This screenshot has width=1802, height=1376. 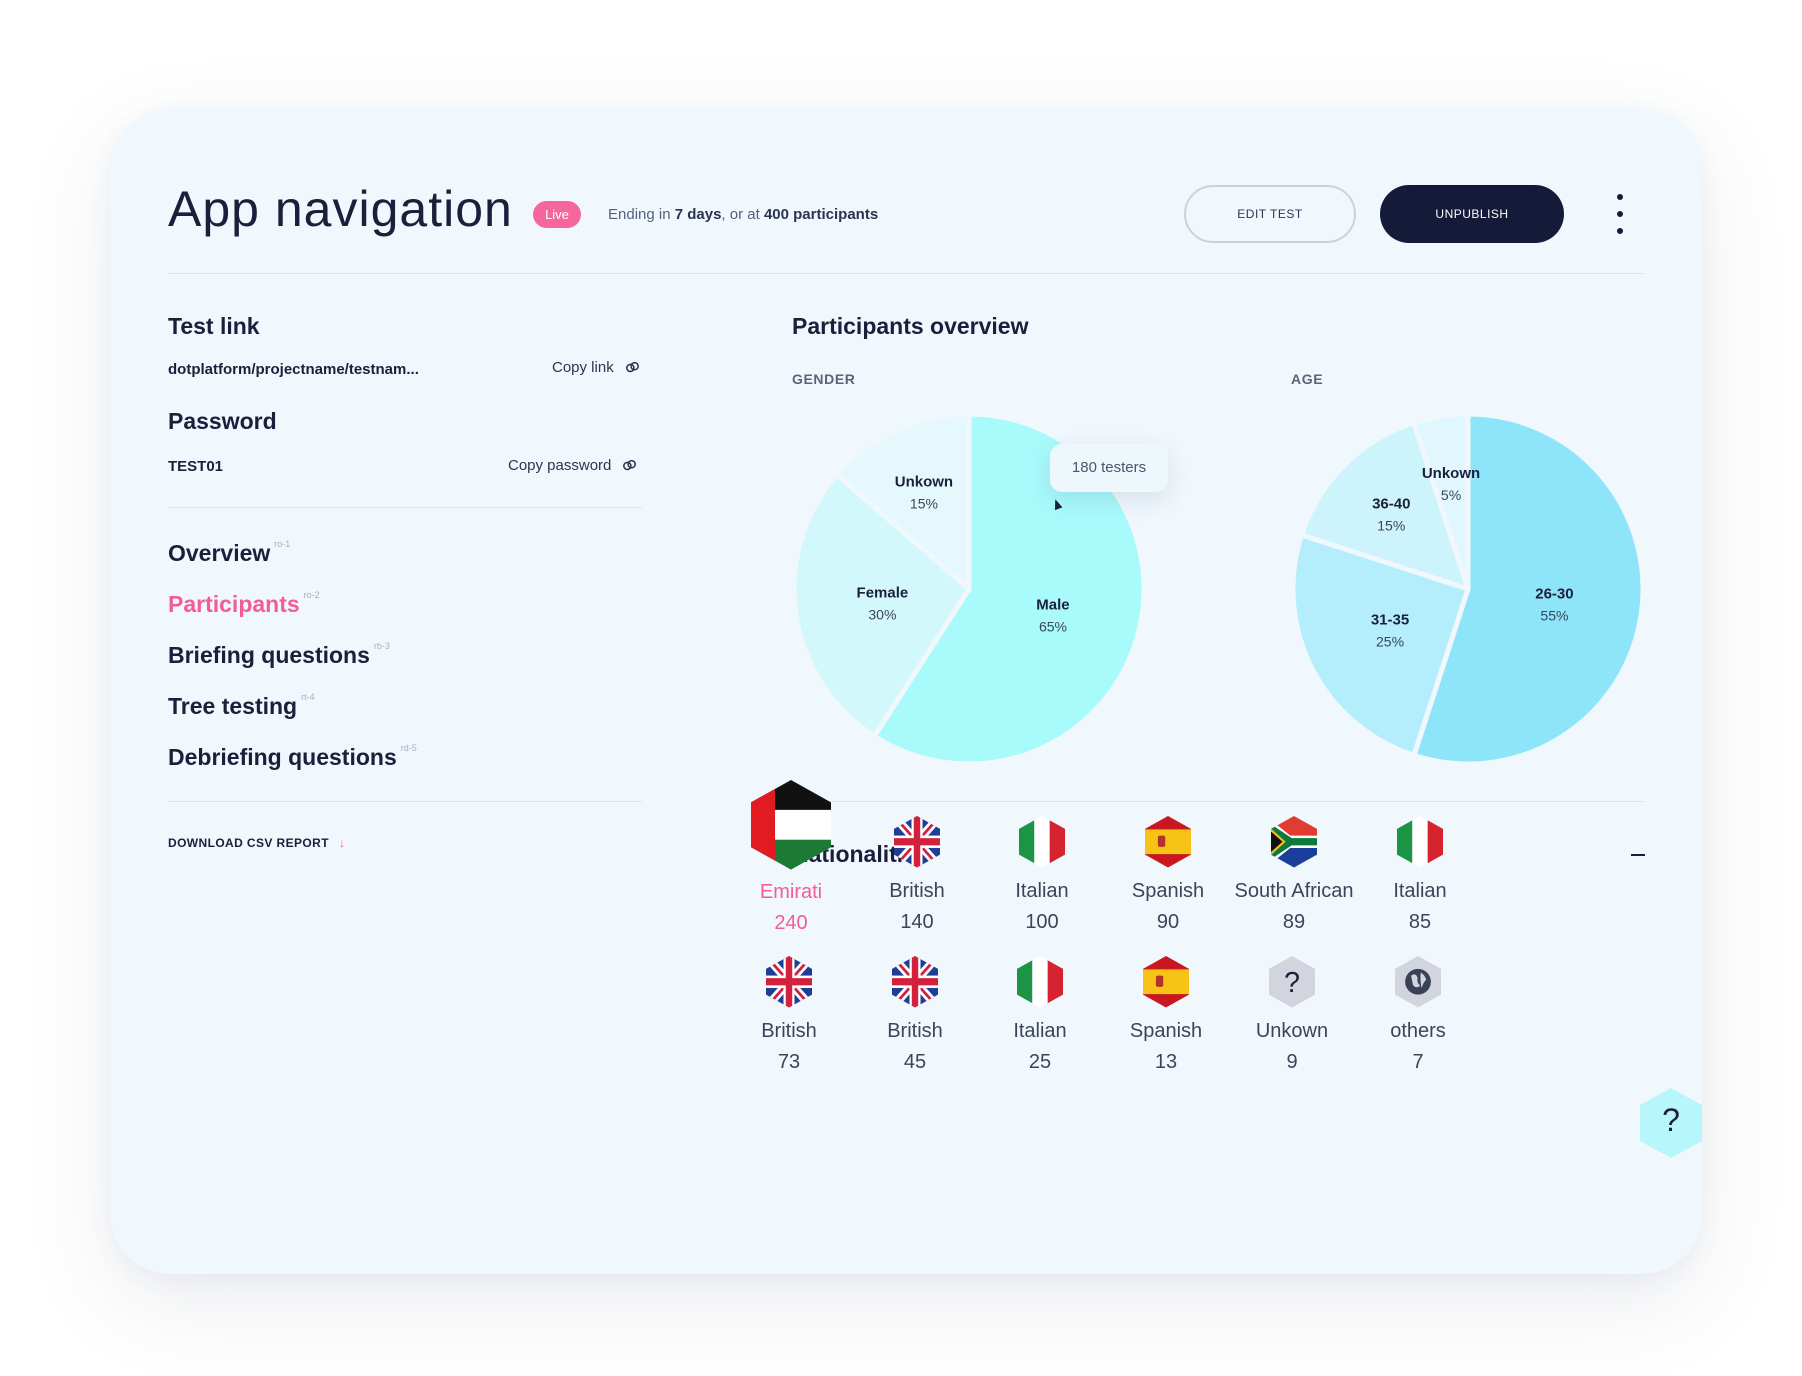 What do you see at coordinates (1042, 875) in the screenshot?
I see `nationality-item: Italian 100` at bounding box center [1042, 875].